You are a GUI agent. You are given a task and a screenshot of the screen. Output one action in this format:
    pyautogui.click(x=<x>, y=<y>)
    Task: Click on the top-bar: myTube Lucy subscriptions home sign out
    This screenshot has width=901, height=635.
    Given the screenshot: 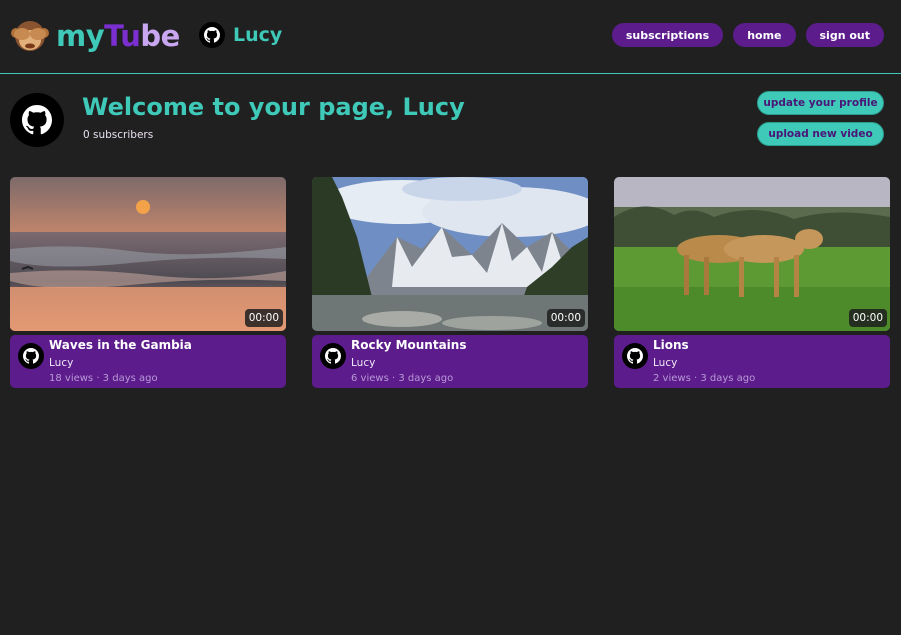 What is the action you would take?
    pyautogui.click(x=450, y=37)
    